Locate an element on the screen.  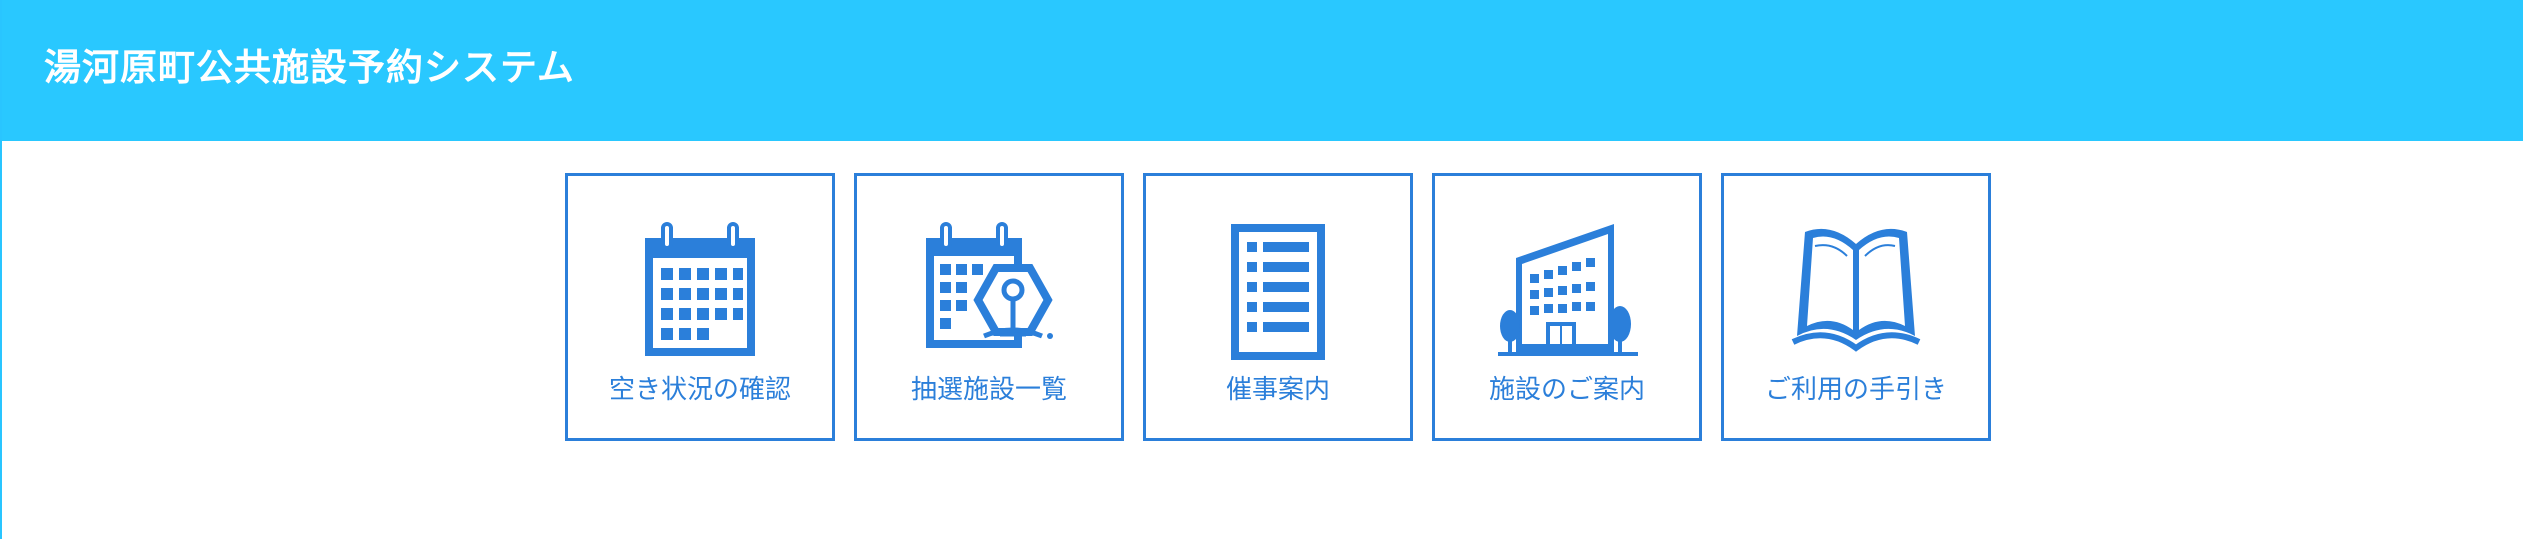
menu-tile-label: 抽選施設一覧 is located at coordinates (988, 390).